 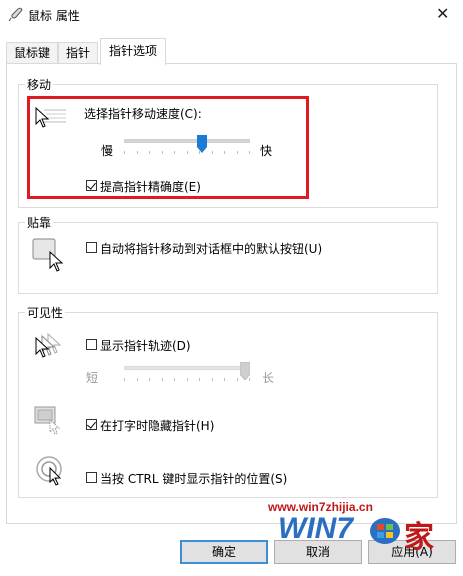 I want to click on visibility-group-label: 可见性, so click(x=45, y=312).